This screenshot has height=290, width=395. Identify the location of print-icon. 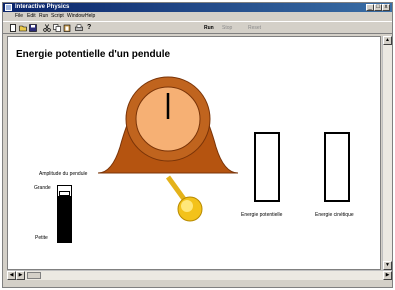
(79, 28).